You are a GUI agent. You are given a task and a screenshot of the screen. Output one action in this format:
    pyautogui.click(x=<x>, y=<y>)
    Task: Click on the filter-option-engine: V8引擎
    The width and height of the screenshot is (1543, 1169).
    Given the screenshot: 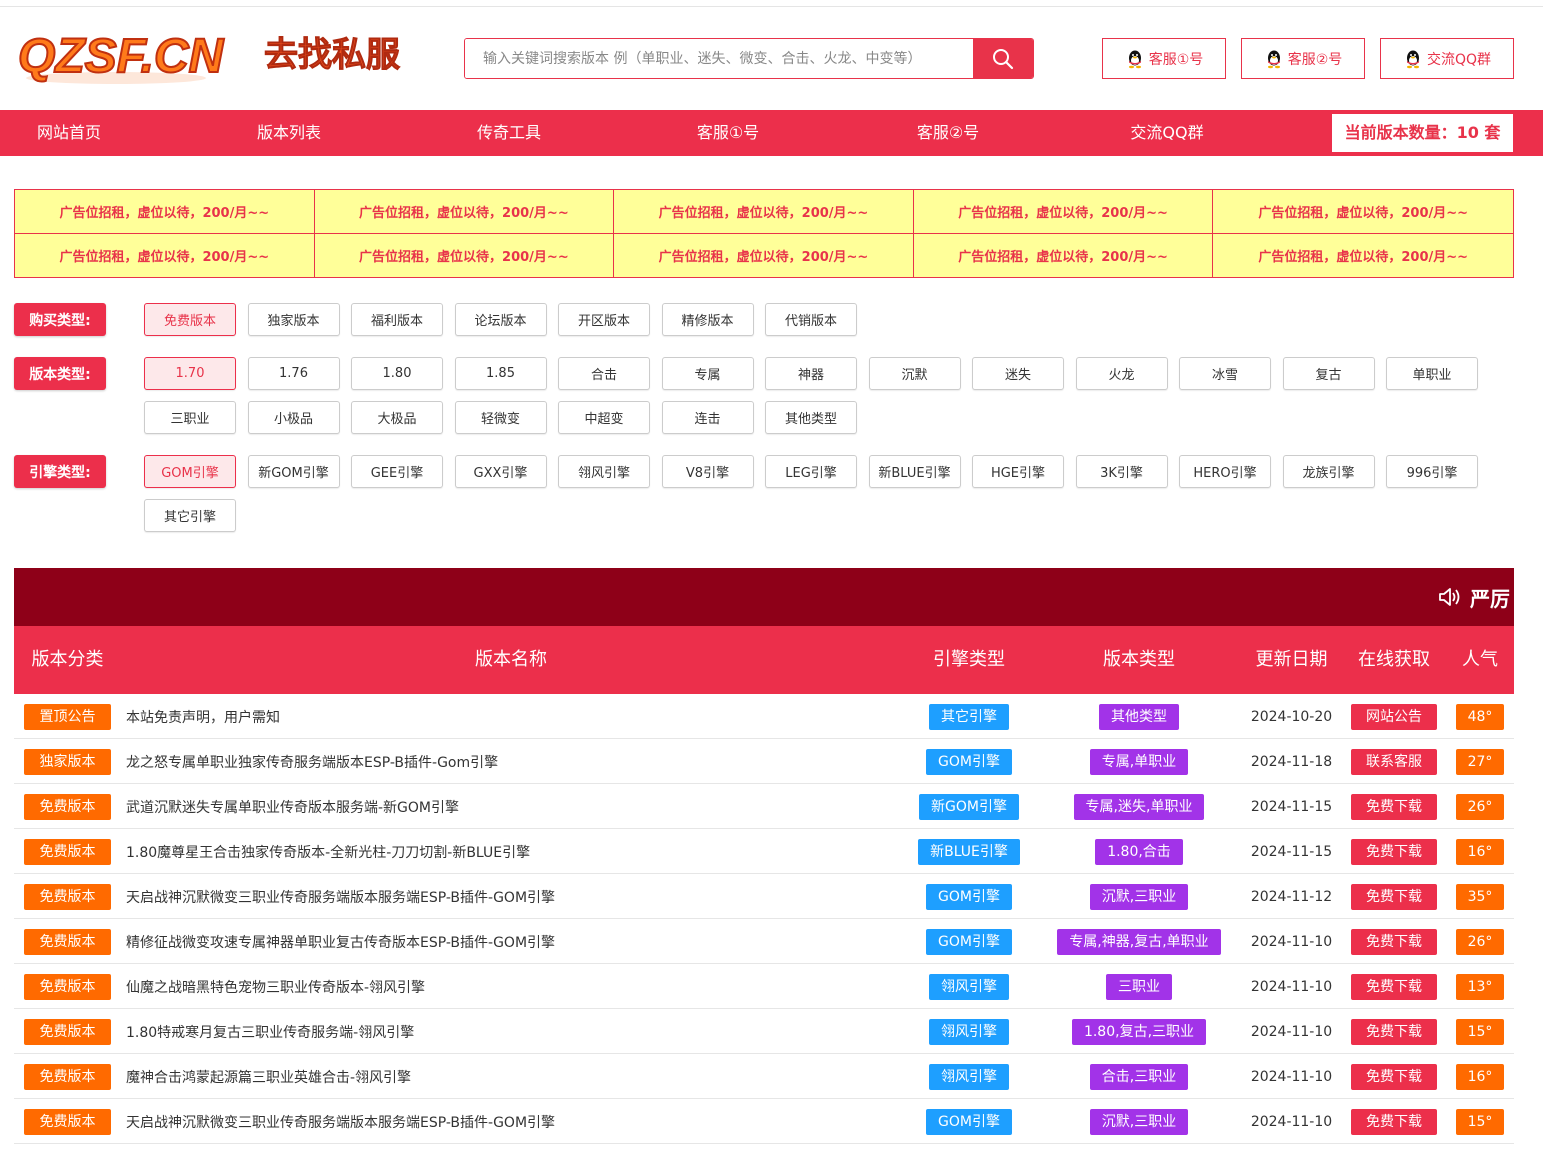 What is the action you would take?
    pyautogui.click(x=707, y=471)
    